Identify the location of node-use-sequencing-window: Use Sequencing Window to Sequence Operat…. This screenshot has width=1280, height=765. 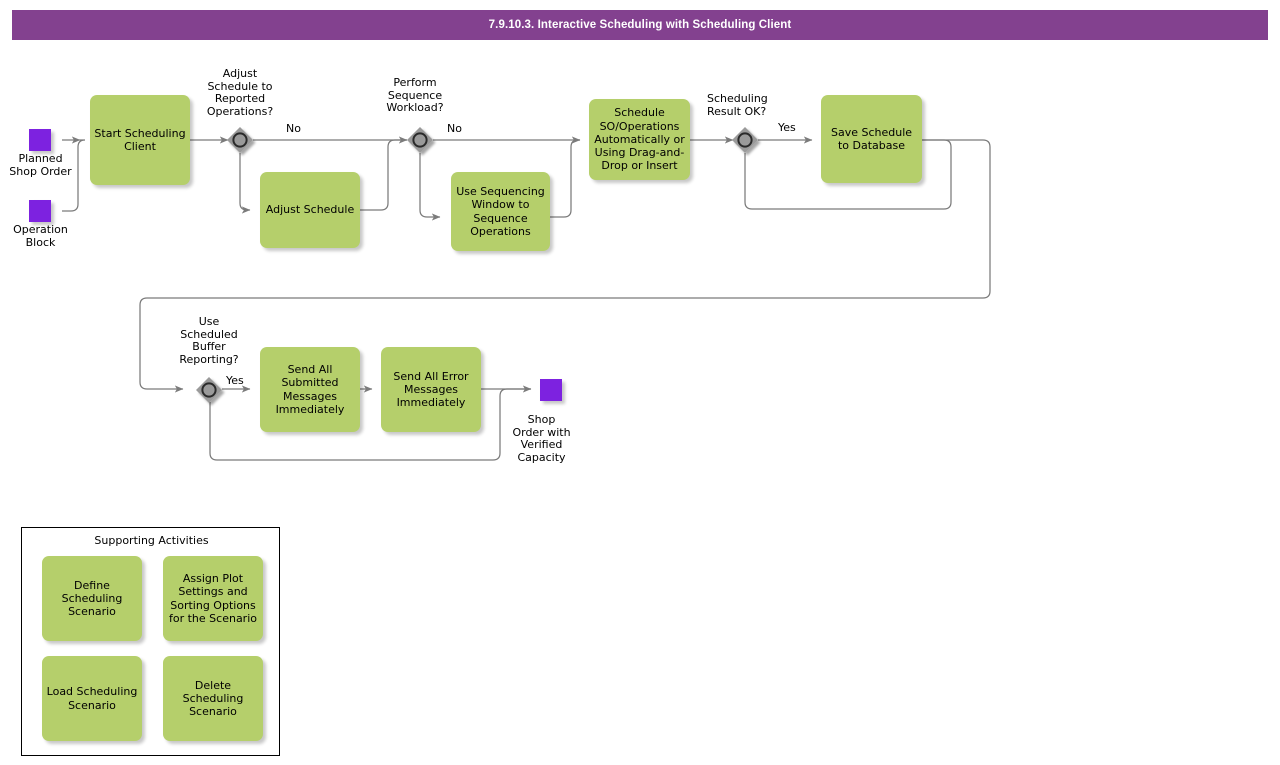
(500, 211).